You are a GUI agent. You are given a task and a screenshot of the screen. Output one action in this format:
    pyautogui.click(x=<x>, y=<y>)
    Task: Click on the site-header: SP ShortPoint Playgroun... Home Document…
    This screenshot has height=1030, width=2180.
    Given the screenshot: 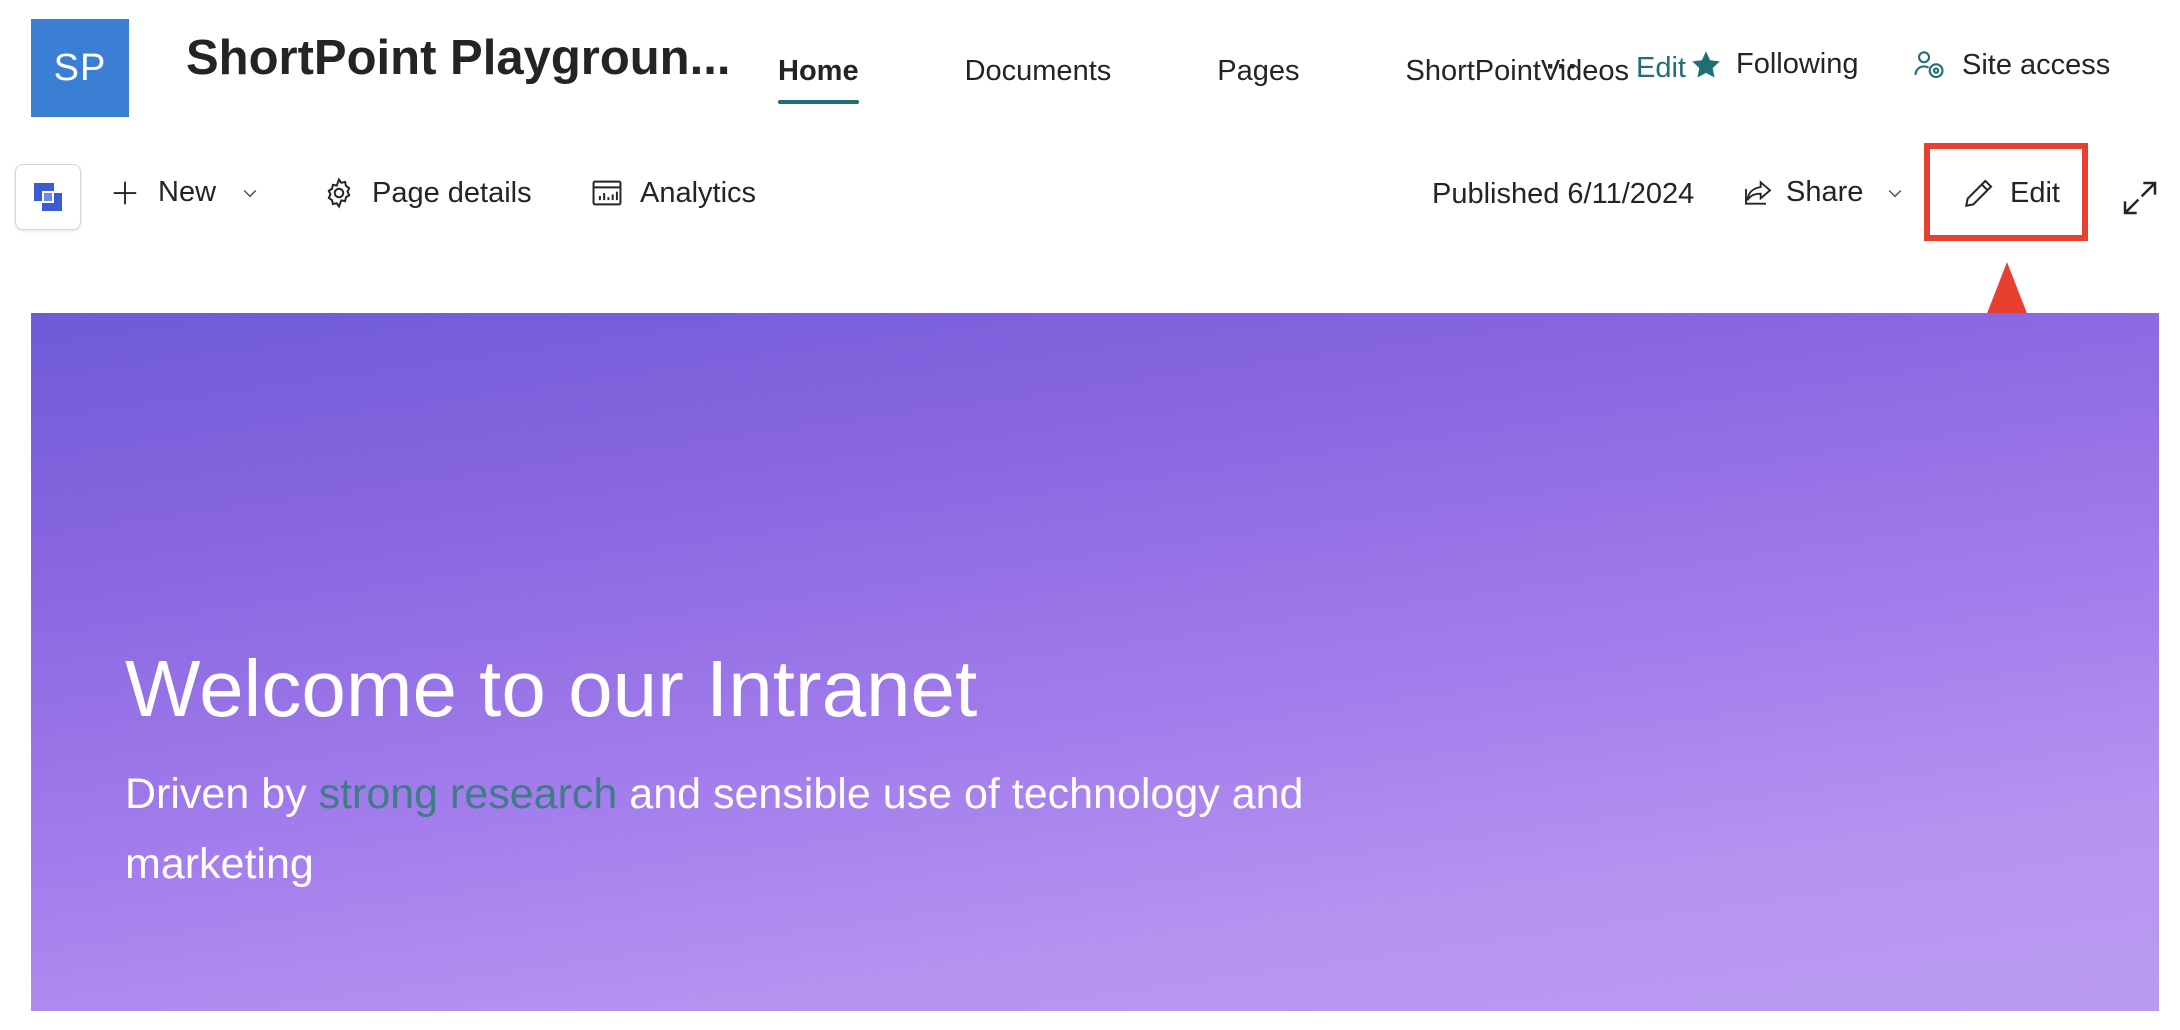 What is the action you would take?
    pyautogui.click(x=1090, y=65)
    